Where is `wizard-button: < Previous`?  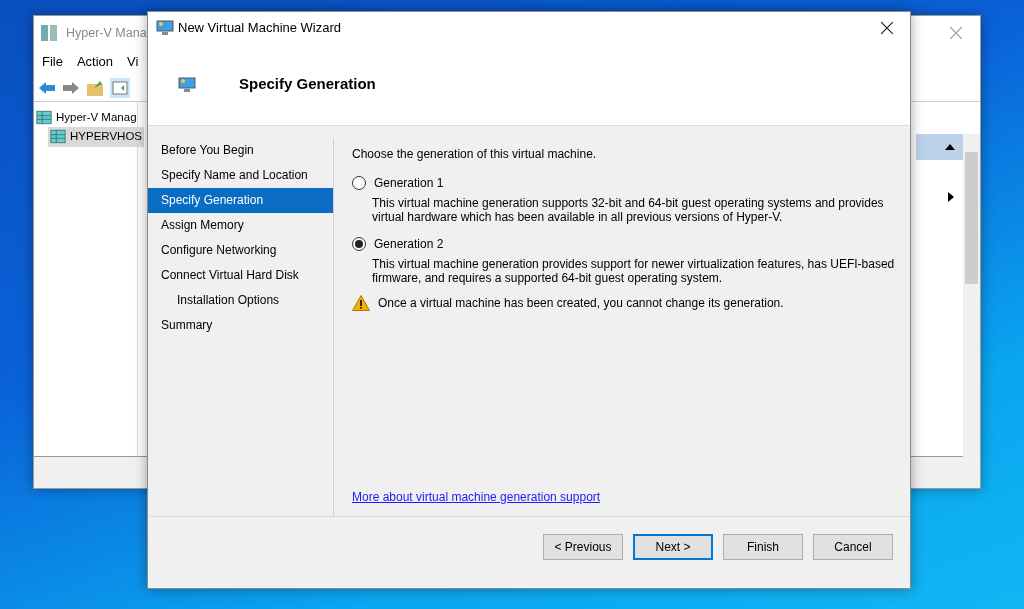 wizard-button: < Previous is located at coordinates (583, 546).